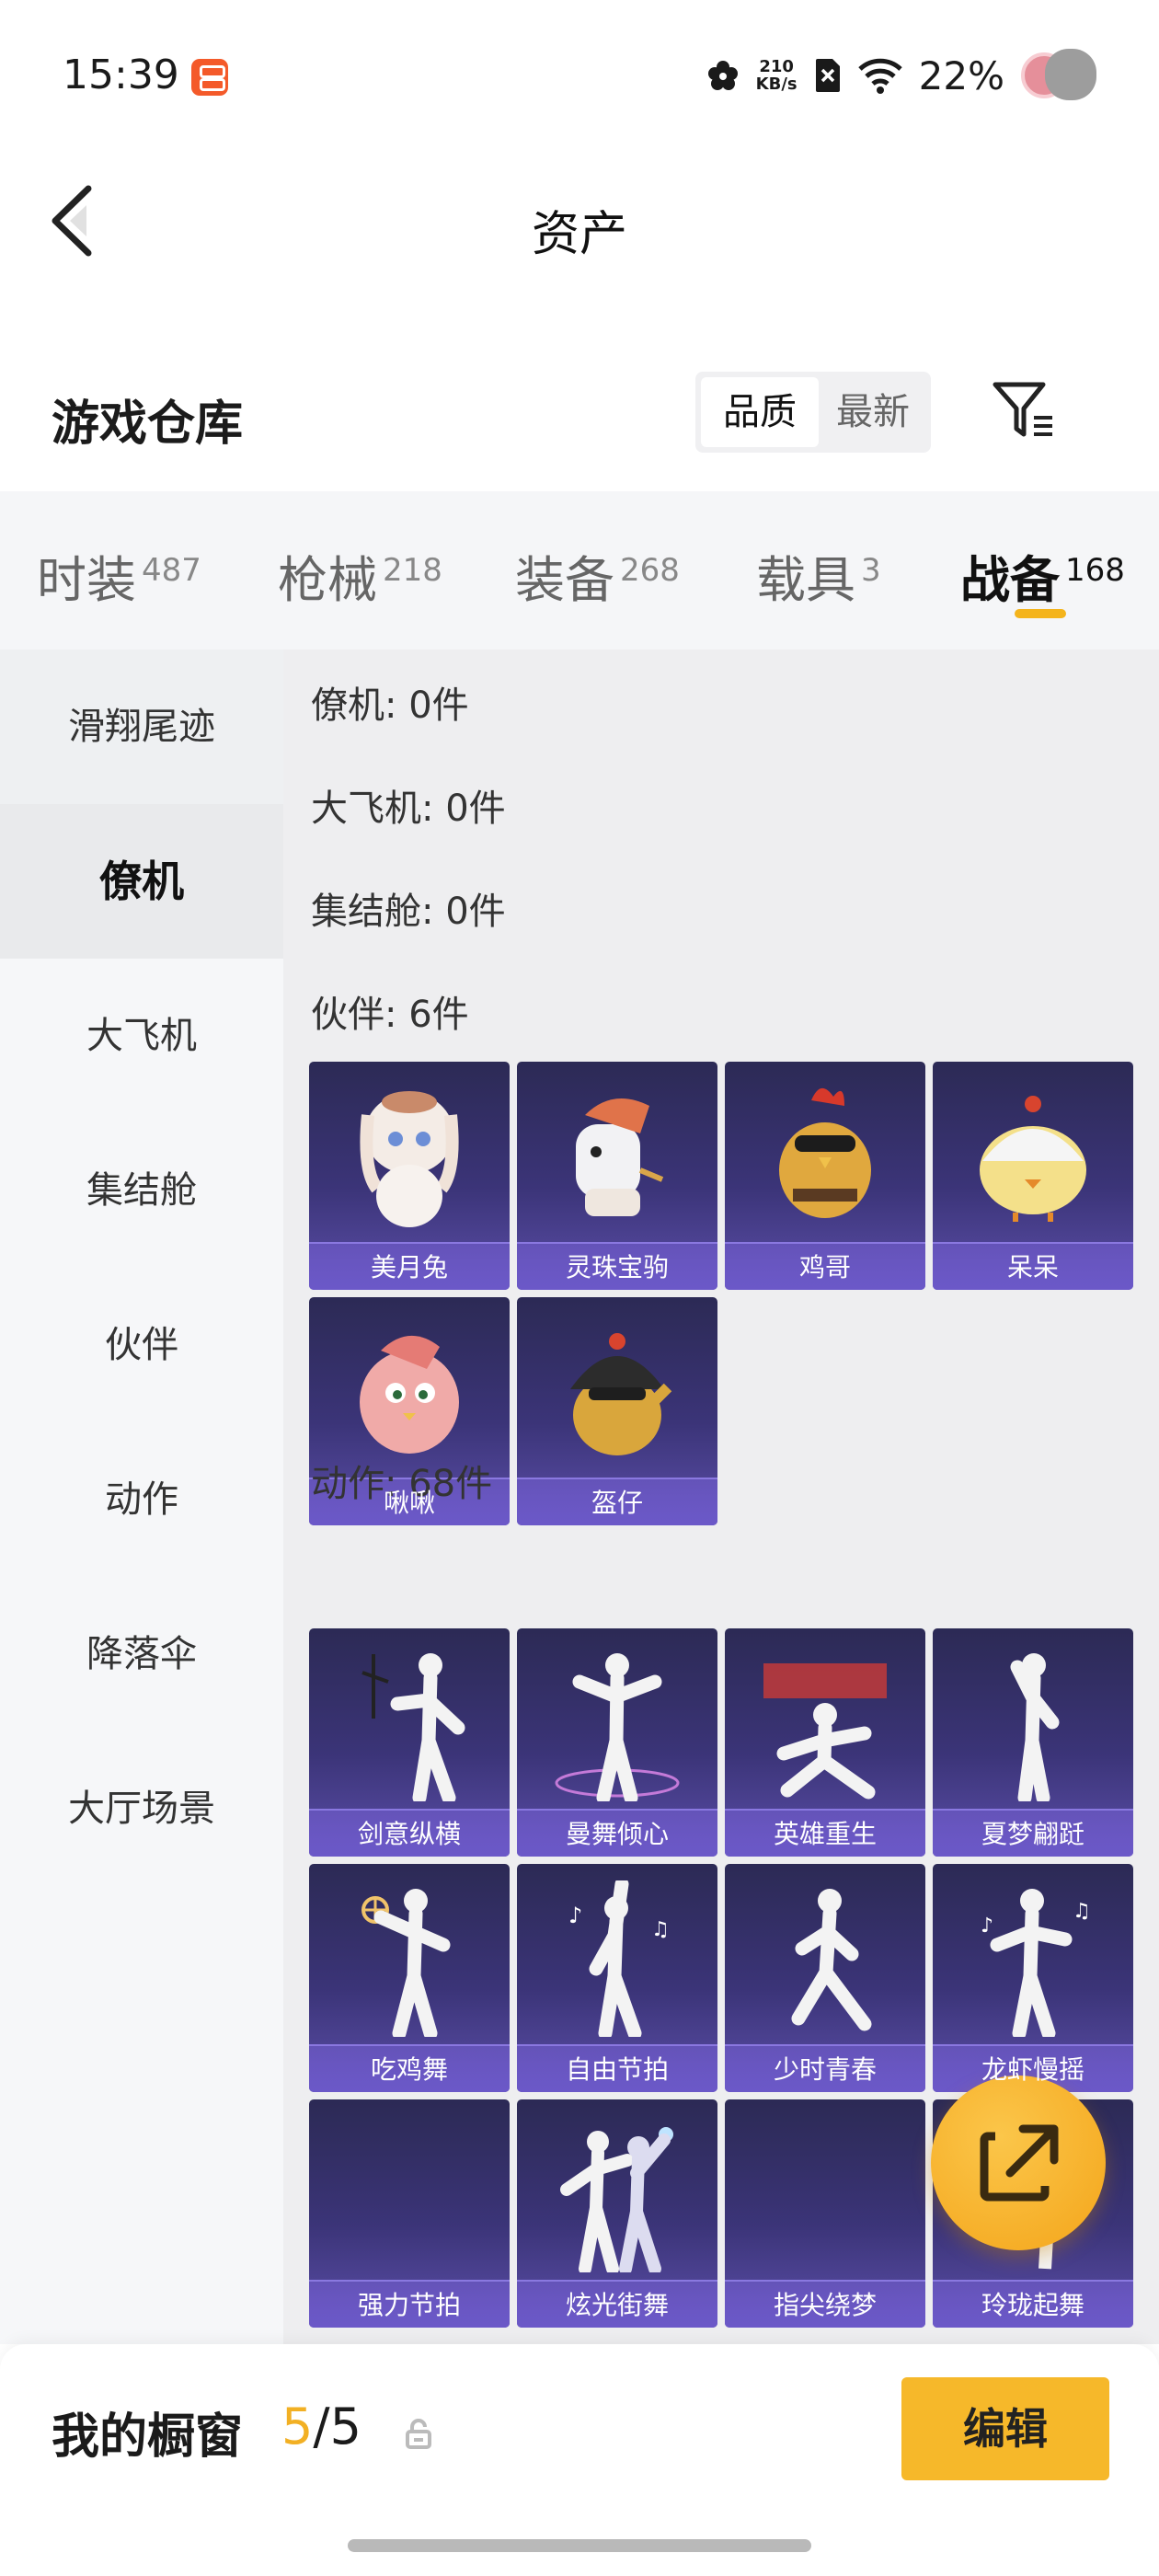 This screenshot has height=2576, width=1159. Describe the element at coordinates (1024, 411) in the screenshot. I see `filter-icon` at that location.